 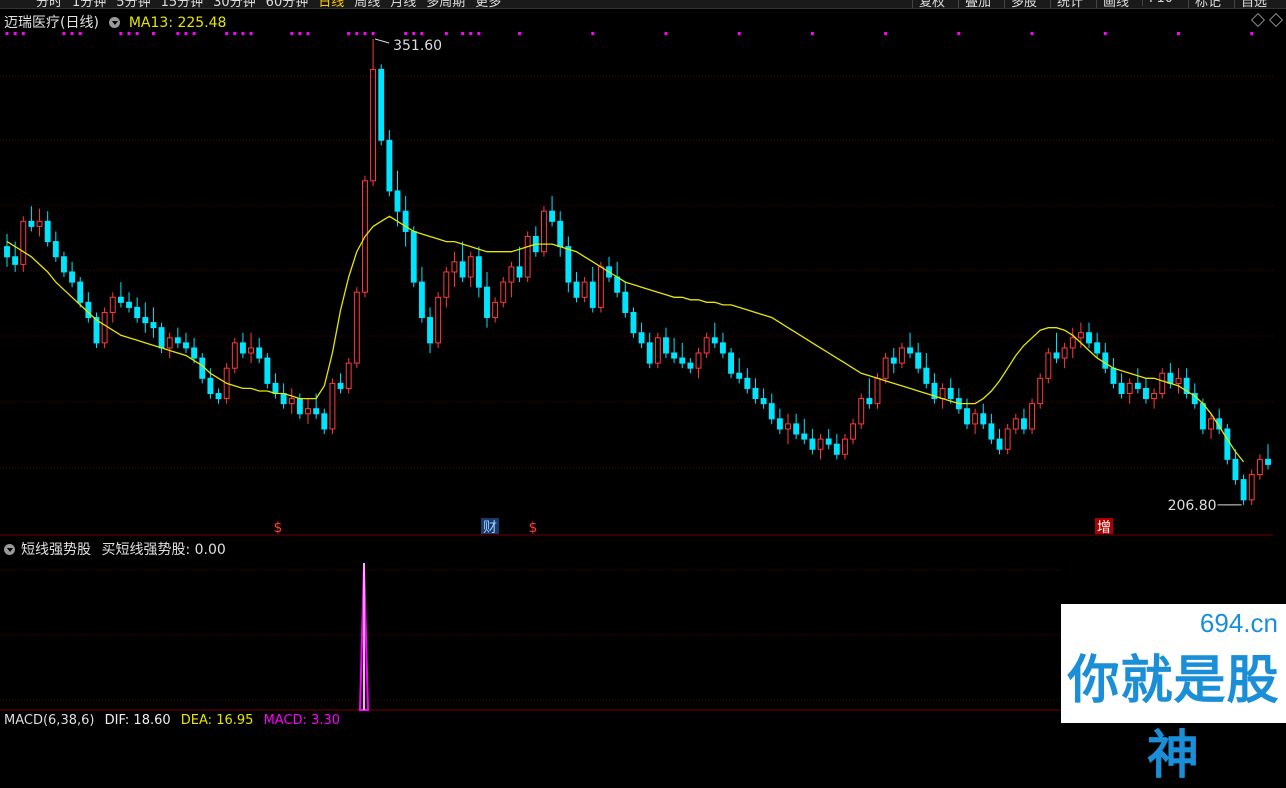 I want to click on macd-dif: DIF: 18.60, so click(x=137, y=720).